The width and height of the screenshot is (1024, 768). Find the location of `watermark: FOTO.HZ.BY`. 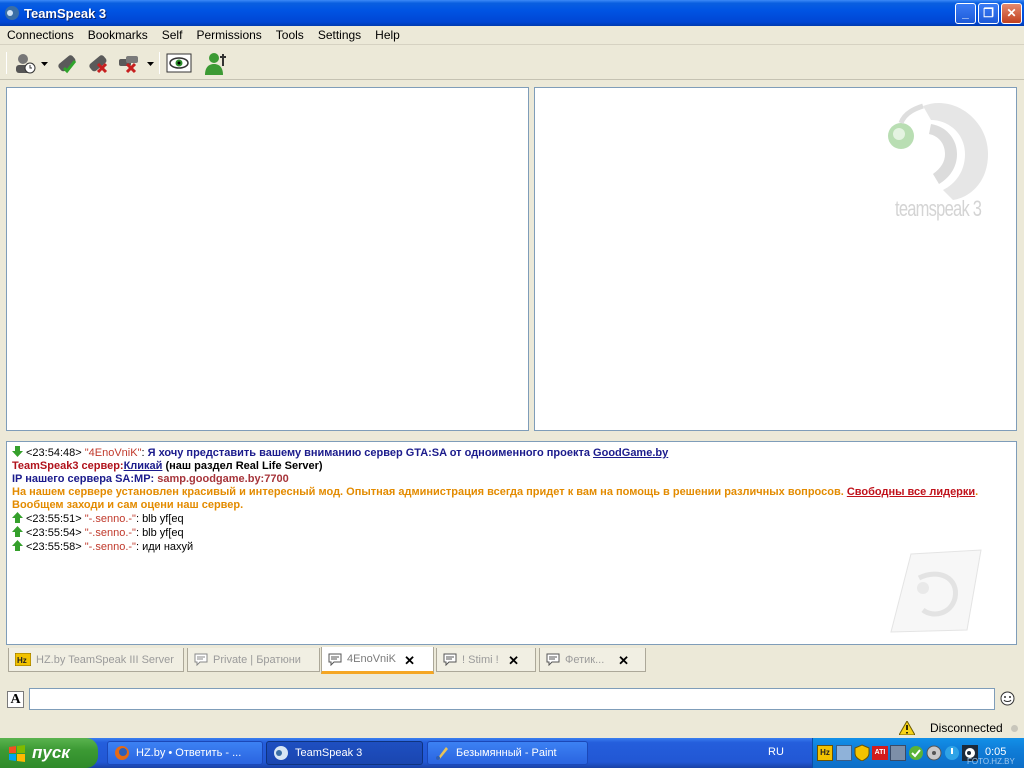

watermark: FOTO.HZ.BY is located at coordinates (991, 761).